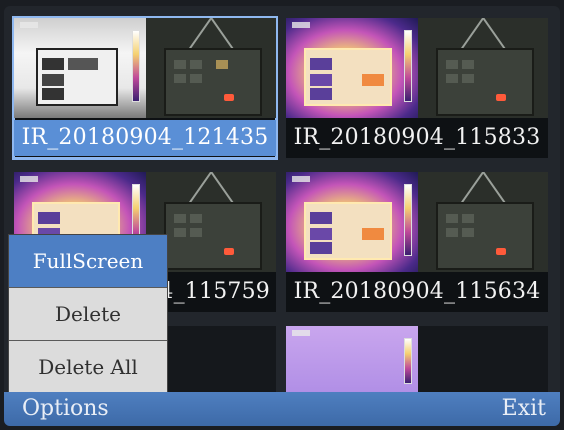  Describe the element at coordinates (88, 367) in the screenshot. I see `menu-item-delete-all: Delete All` at that location.